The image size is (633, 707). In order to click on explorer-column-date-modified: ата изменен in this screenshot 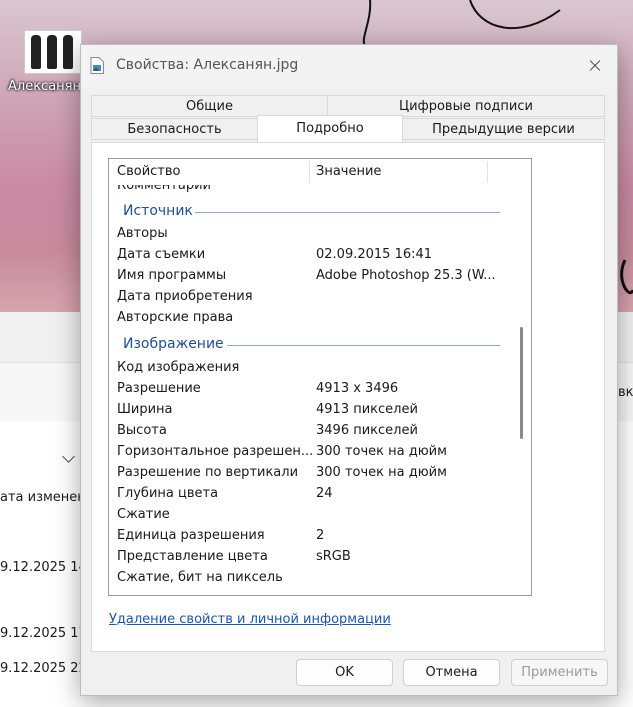, I will do `click(43, 497)`.